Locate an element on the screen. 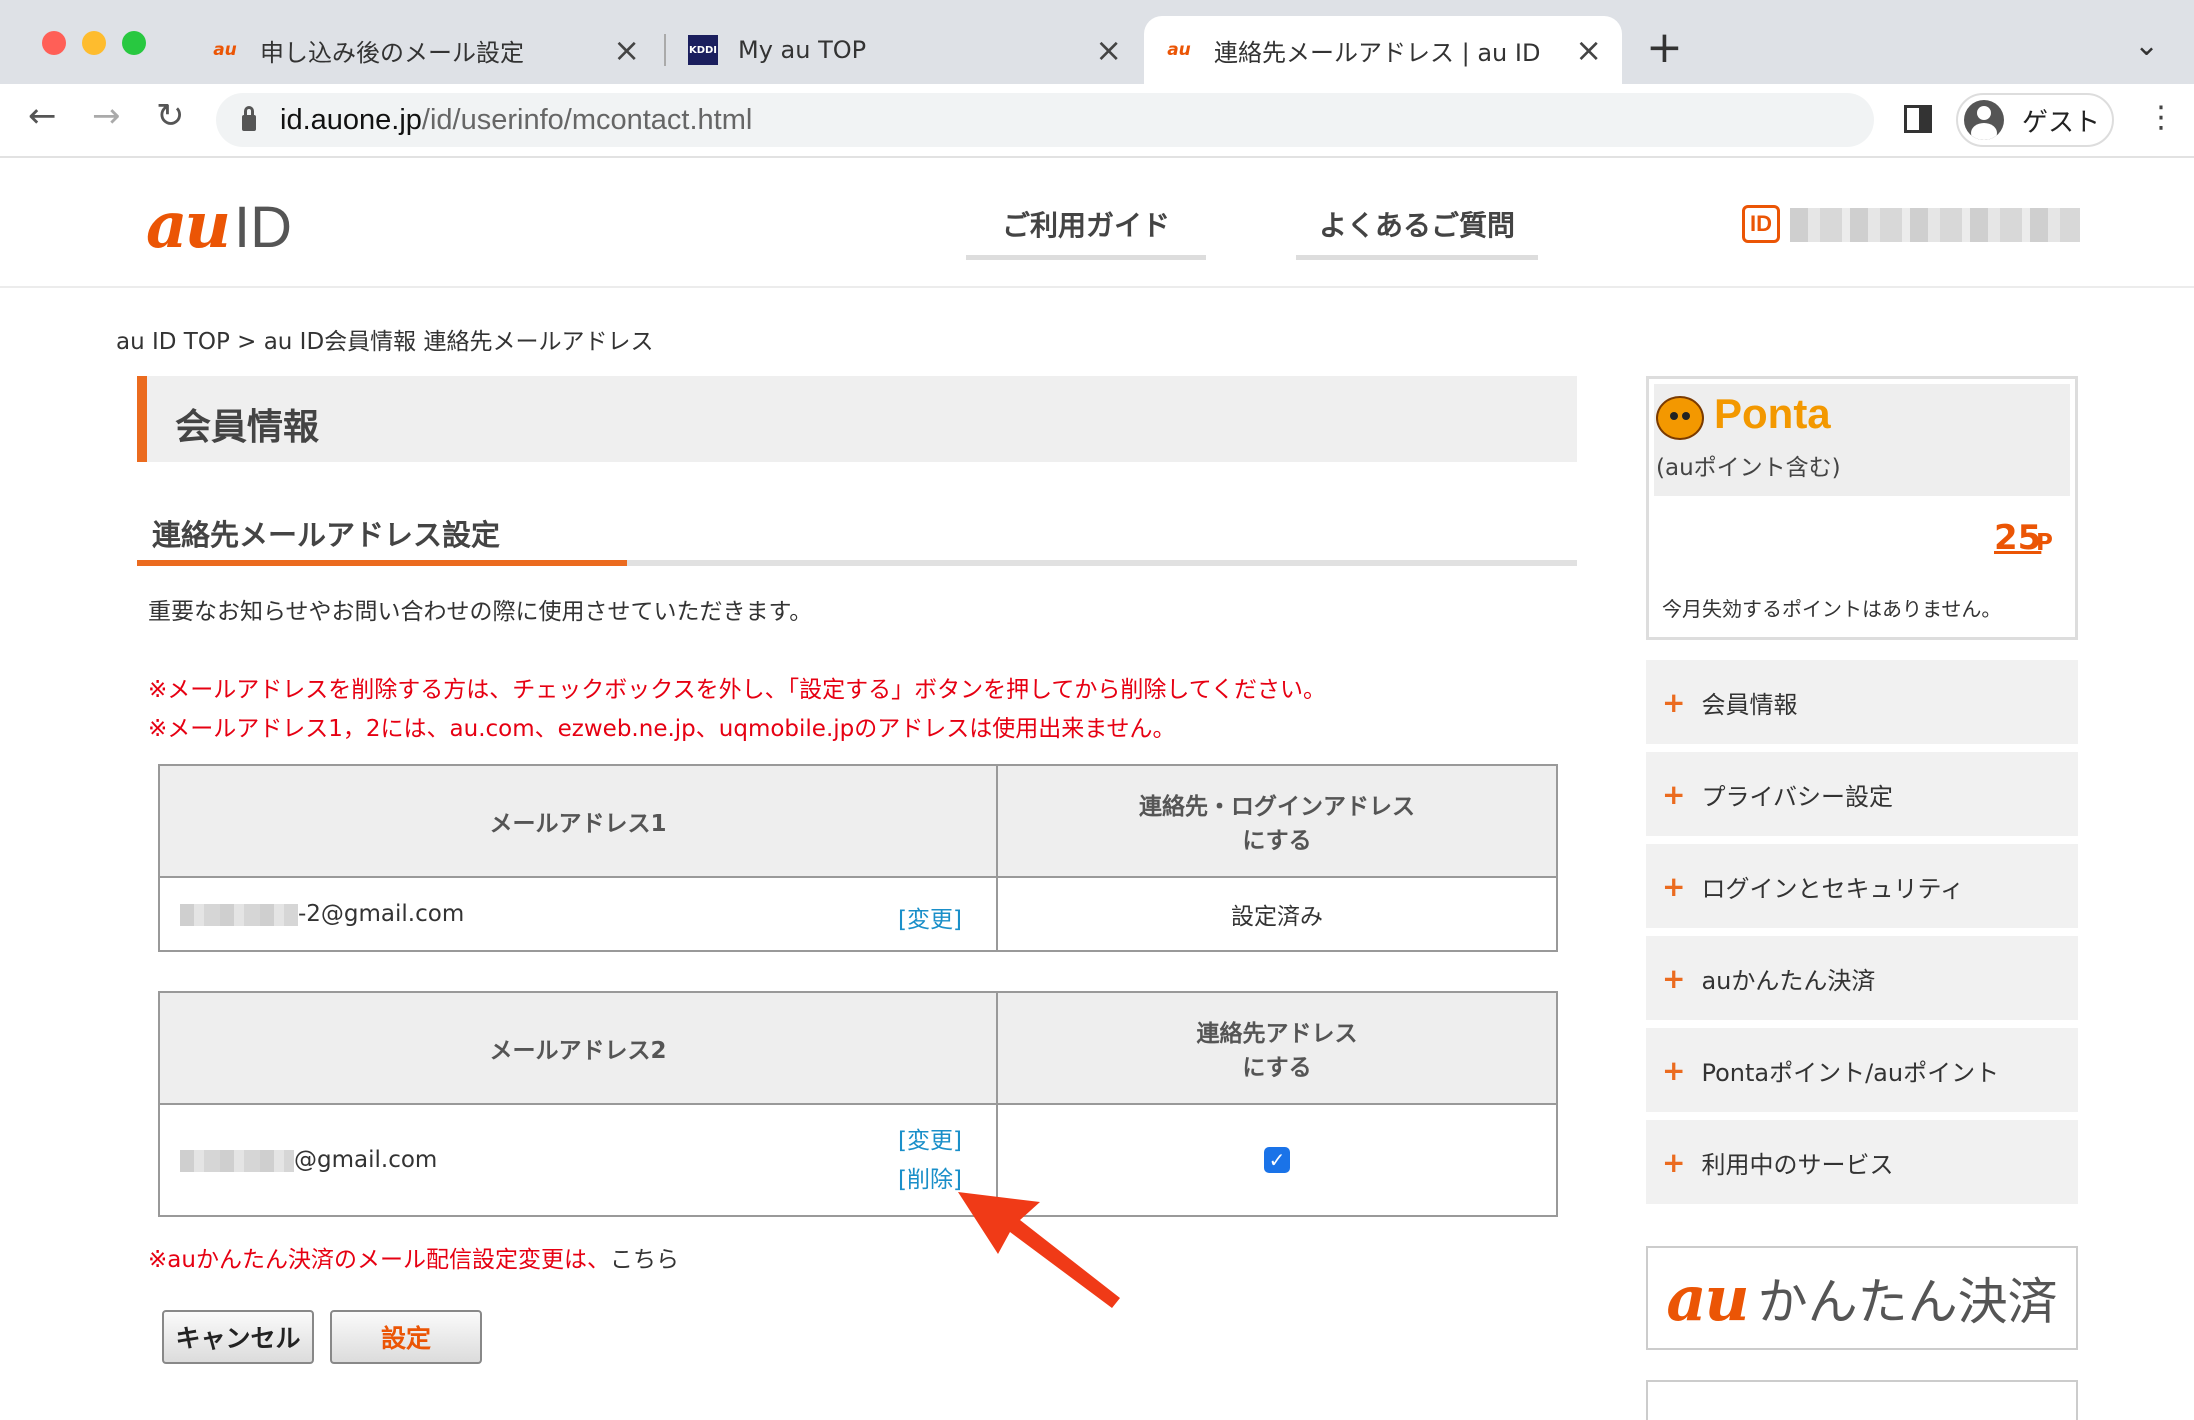 This screenshot has height=1420, width=2194. description-text: 重要なお知らせやお問い合わせの際に使用させていただきます。 is located at coordinates (480, 612).